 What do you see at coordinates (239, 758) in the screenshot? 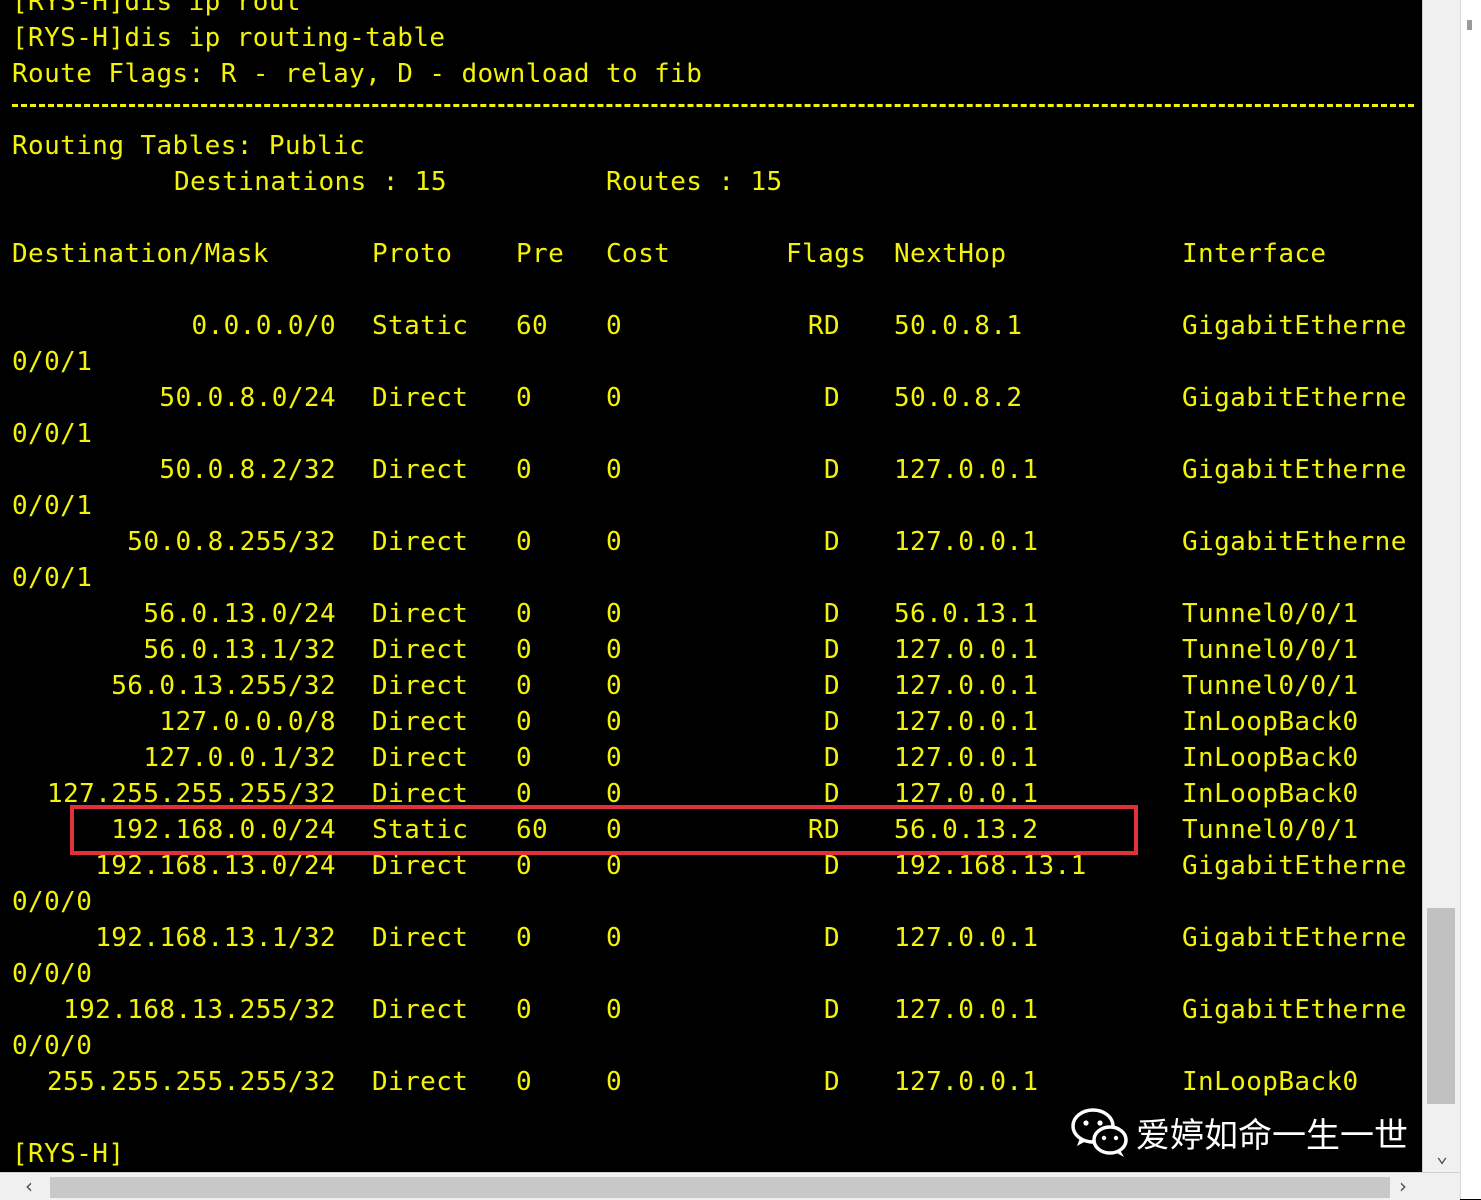
I see `cell-destination: 127.0.0.1/32` at bounding box center [239, 758].